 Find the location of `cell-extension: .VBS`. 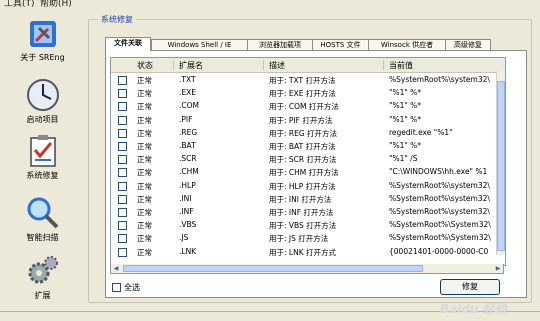

cell-extension: .VBS is located at coordinates (188, 225).